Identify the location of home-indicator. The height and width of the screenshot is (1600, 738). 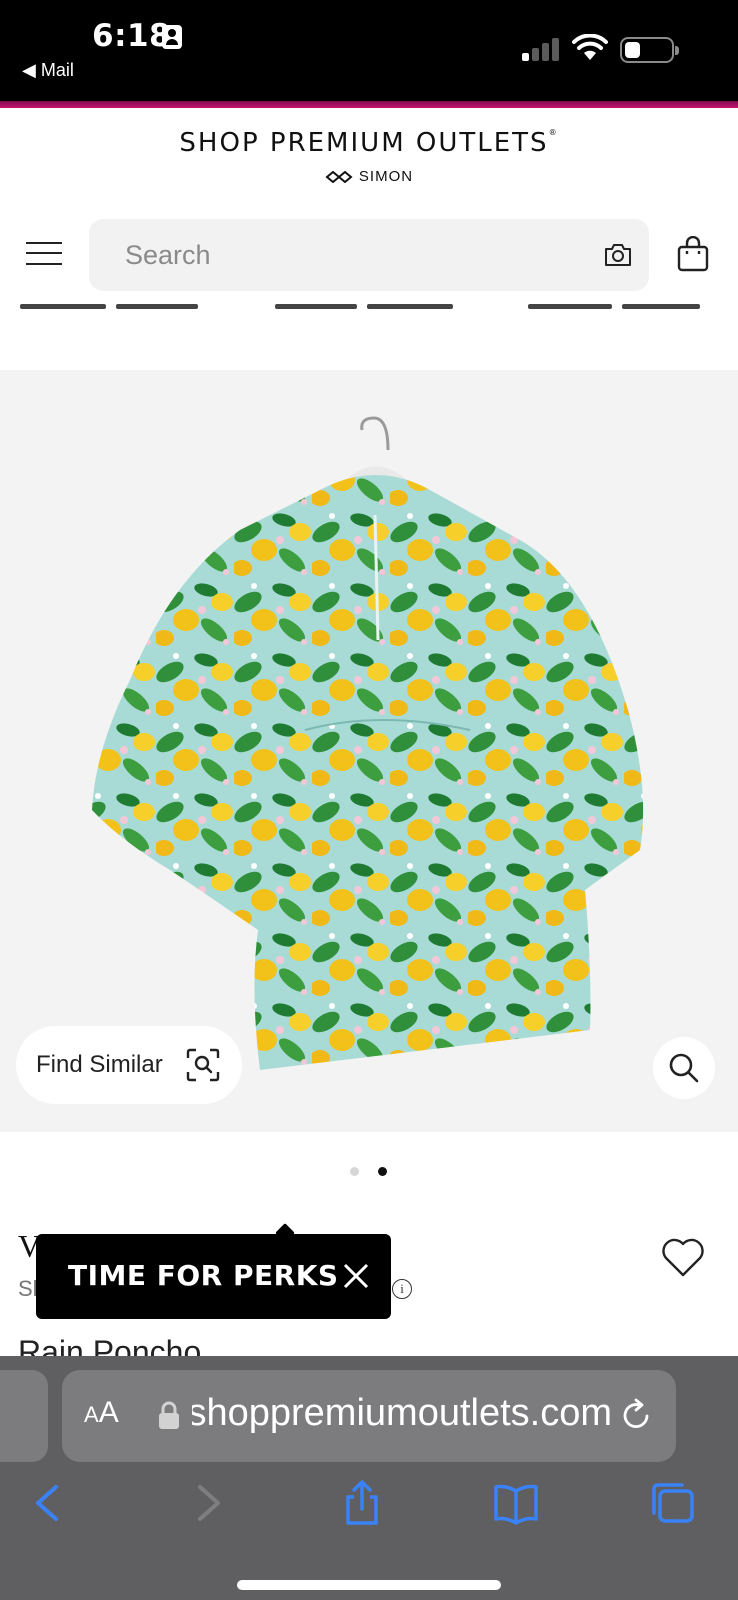
(369, 1585).